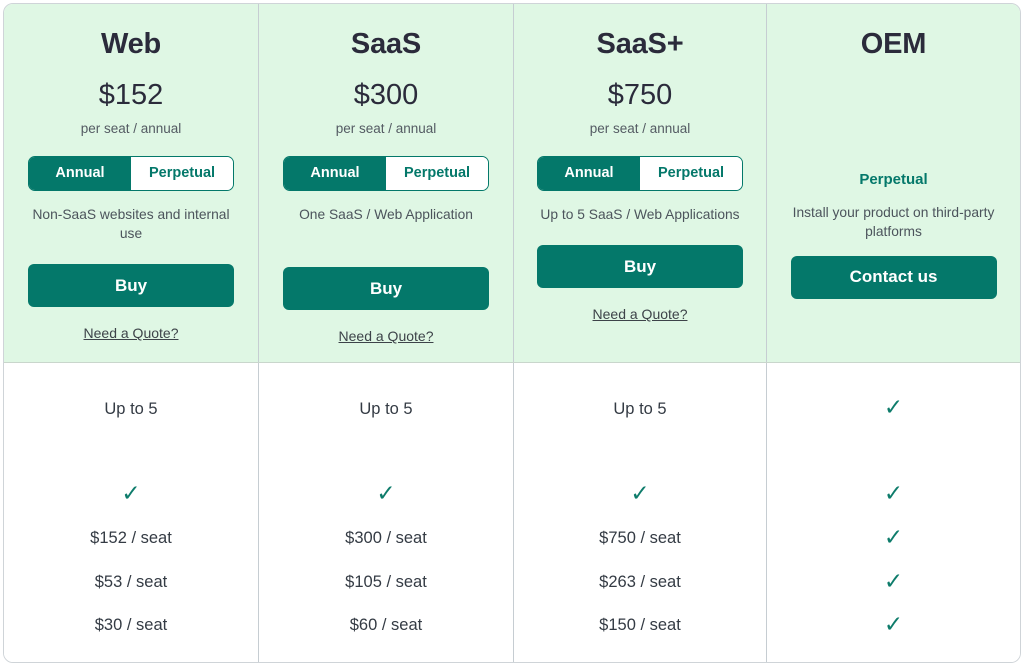 The image size is (1024, 663). I want to click on feature-cell: $150 / seat, so click(640, 625).